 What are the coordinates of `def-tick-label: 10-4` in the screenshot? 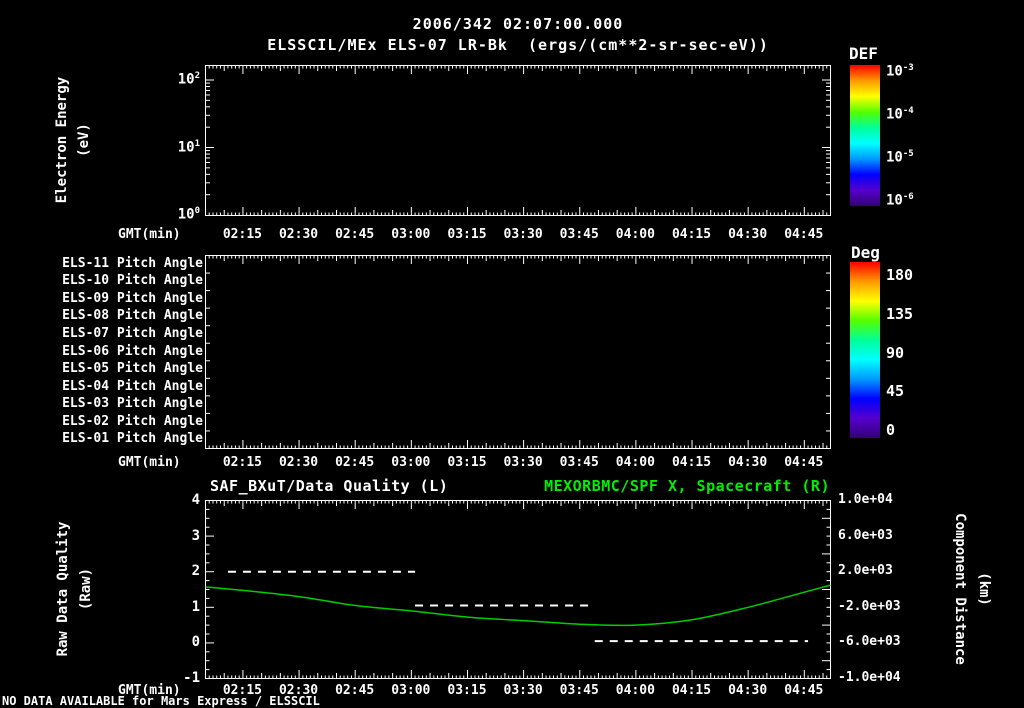 It's located at (900, 114).